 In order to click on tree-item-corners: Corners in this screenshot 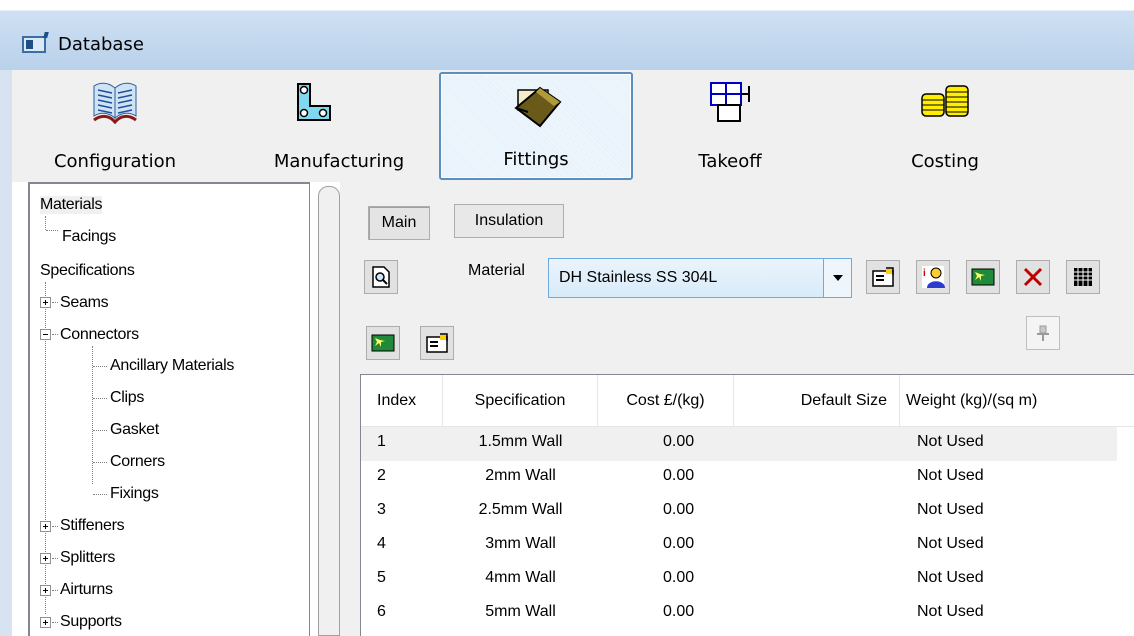, I will do `click(137, 462)`.